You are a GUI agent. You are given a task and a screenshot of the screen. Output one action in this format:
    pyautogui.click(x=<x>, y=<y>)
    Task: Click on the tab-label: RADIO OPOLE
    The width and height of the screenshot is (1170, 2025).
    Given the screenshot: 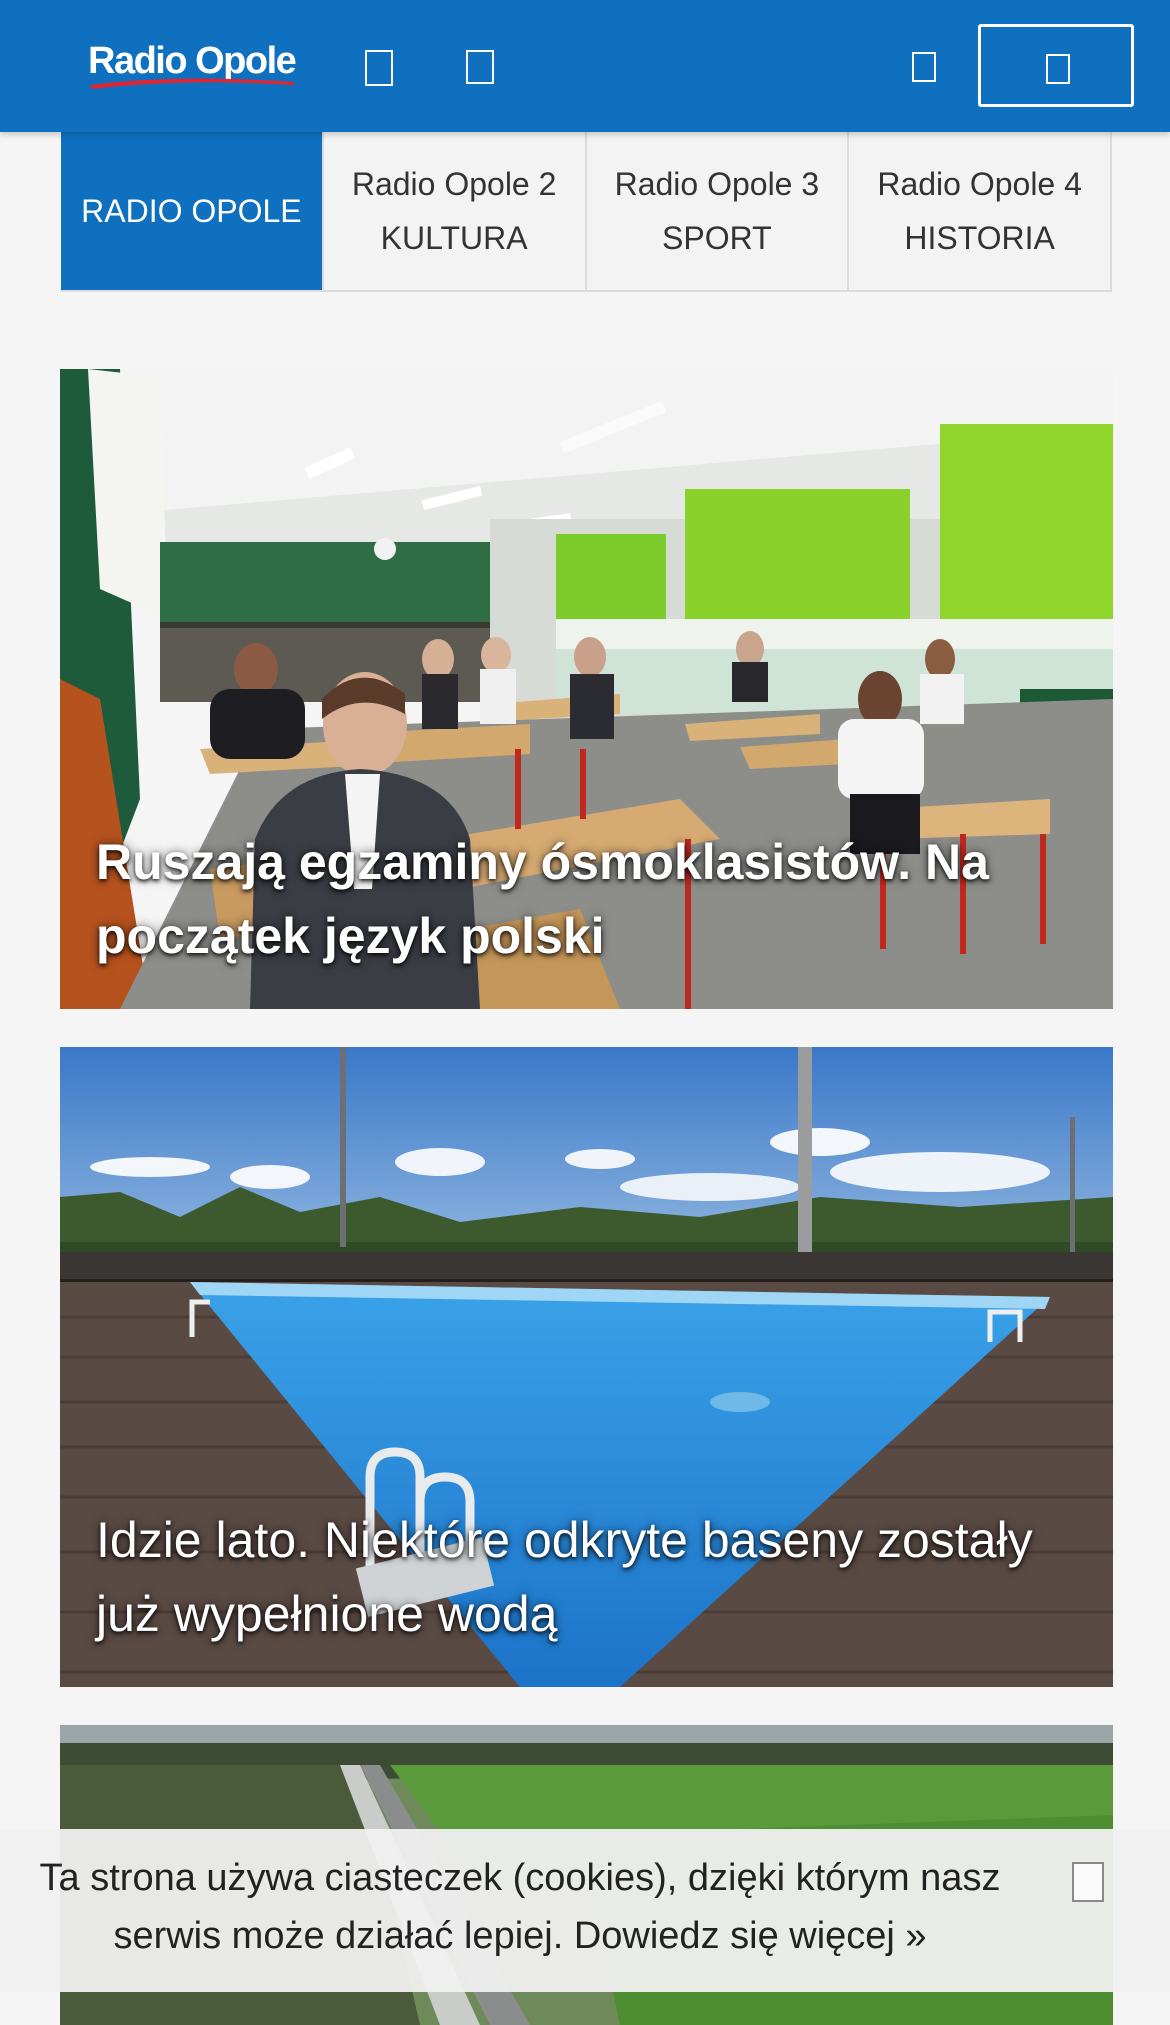 What is the action you would take?
    pyautogui.click(x=191, y=211)
    